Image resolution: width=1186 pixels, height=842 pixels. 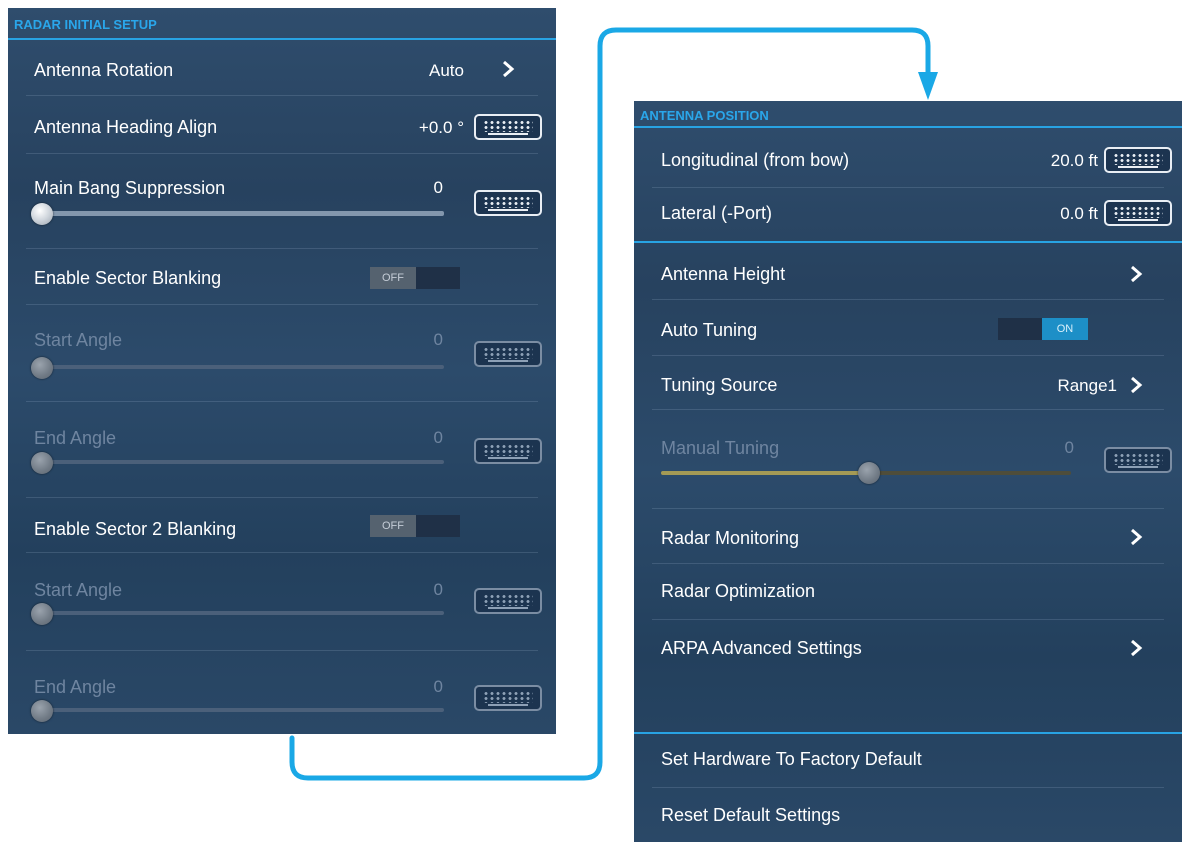 I want to click on antenna-heading-align-label: Antenna Heading Align, so click(x=126, y=127).